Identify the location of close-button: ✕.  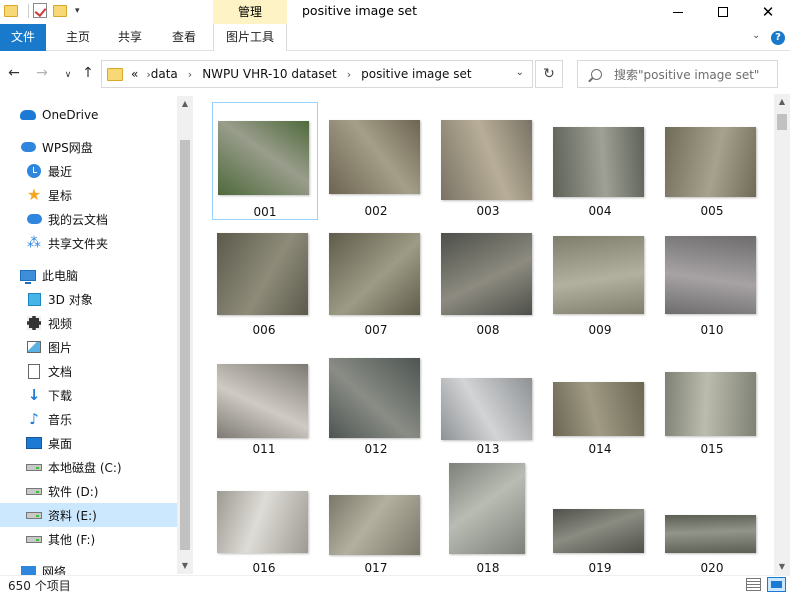
(767, 12).